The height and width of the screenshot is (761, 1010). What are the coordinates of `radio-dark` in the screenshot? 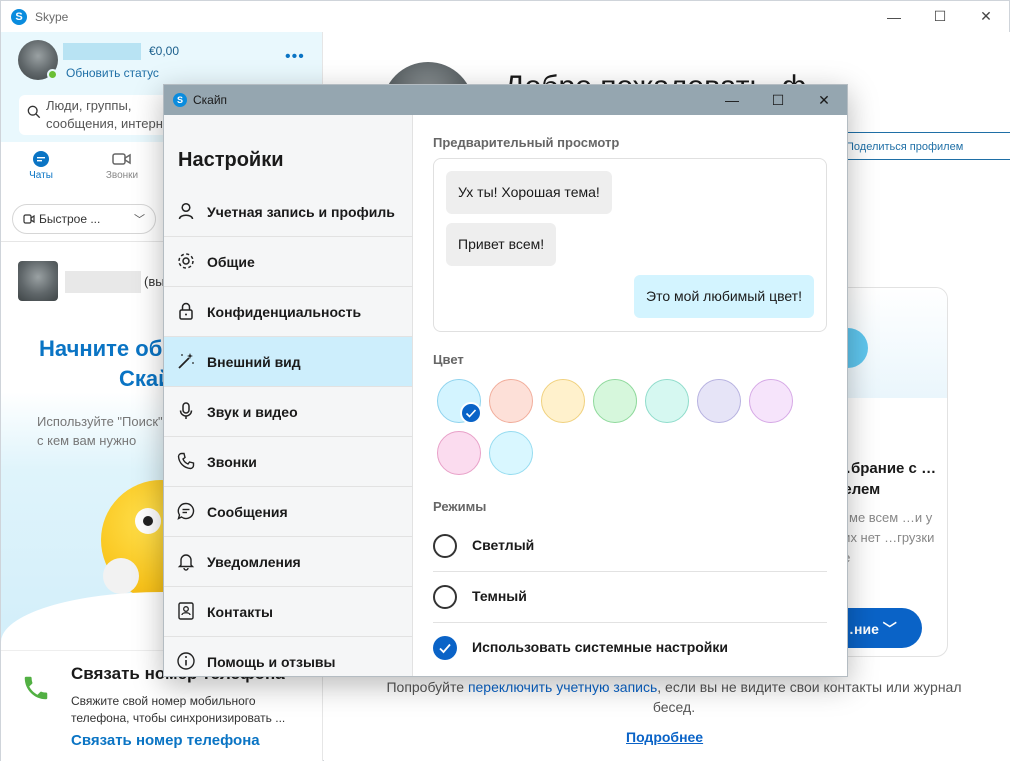 It's located at (445, 597).